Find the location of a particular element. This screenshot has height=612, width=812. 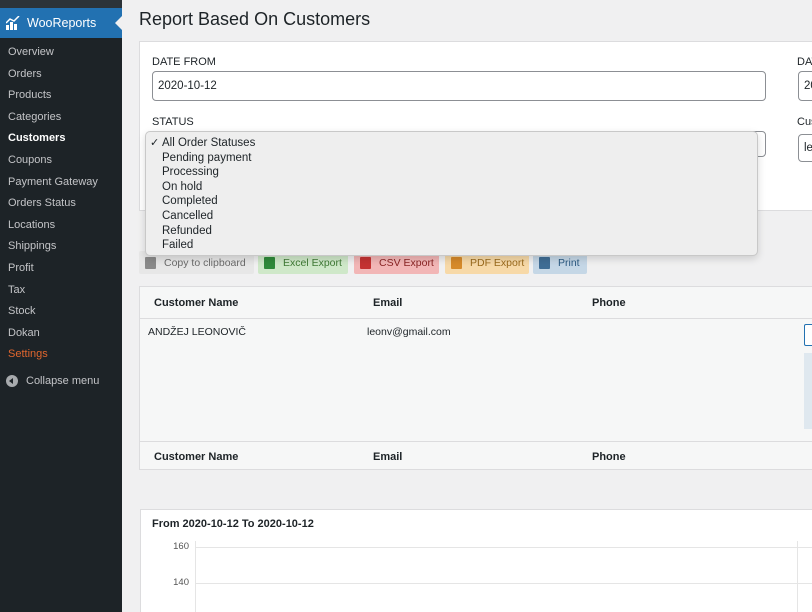

row-detail-panel is located at coordinates (808, 391).